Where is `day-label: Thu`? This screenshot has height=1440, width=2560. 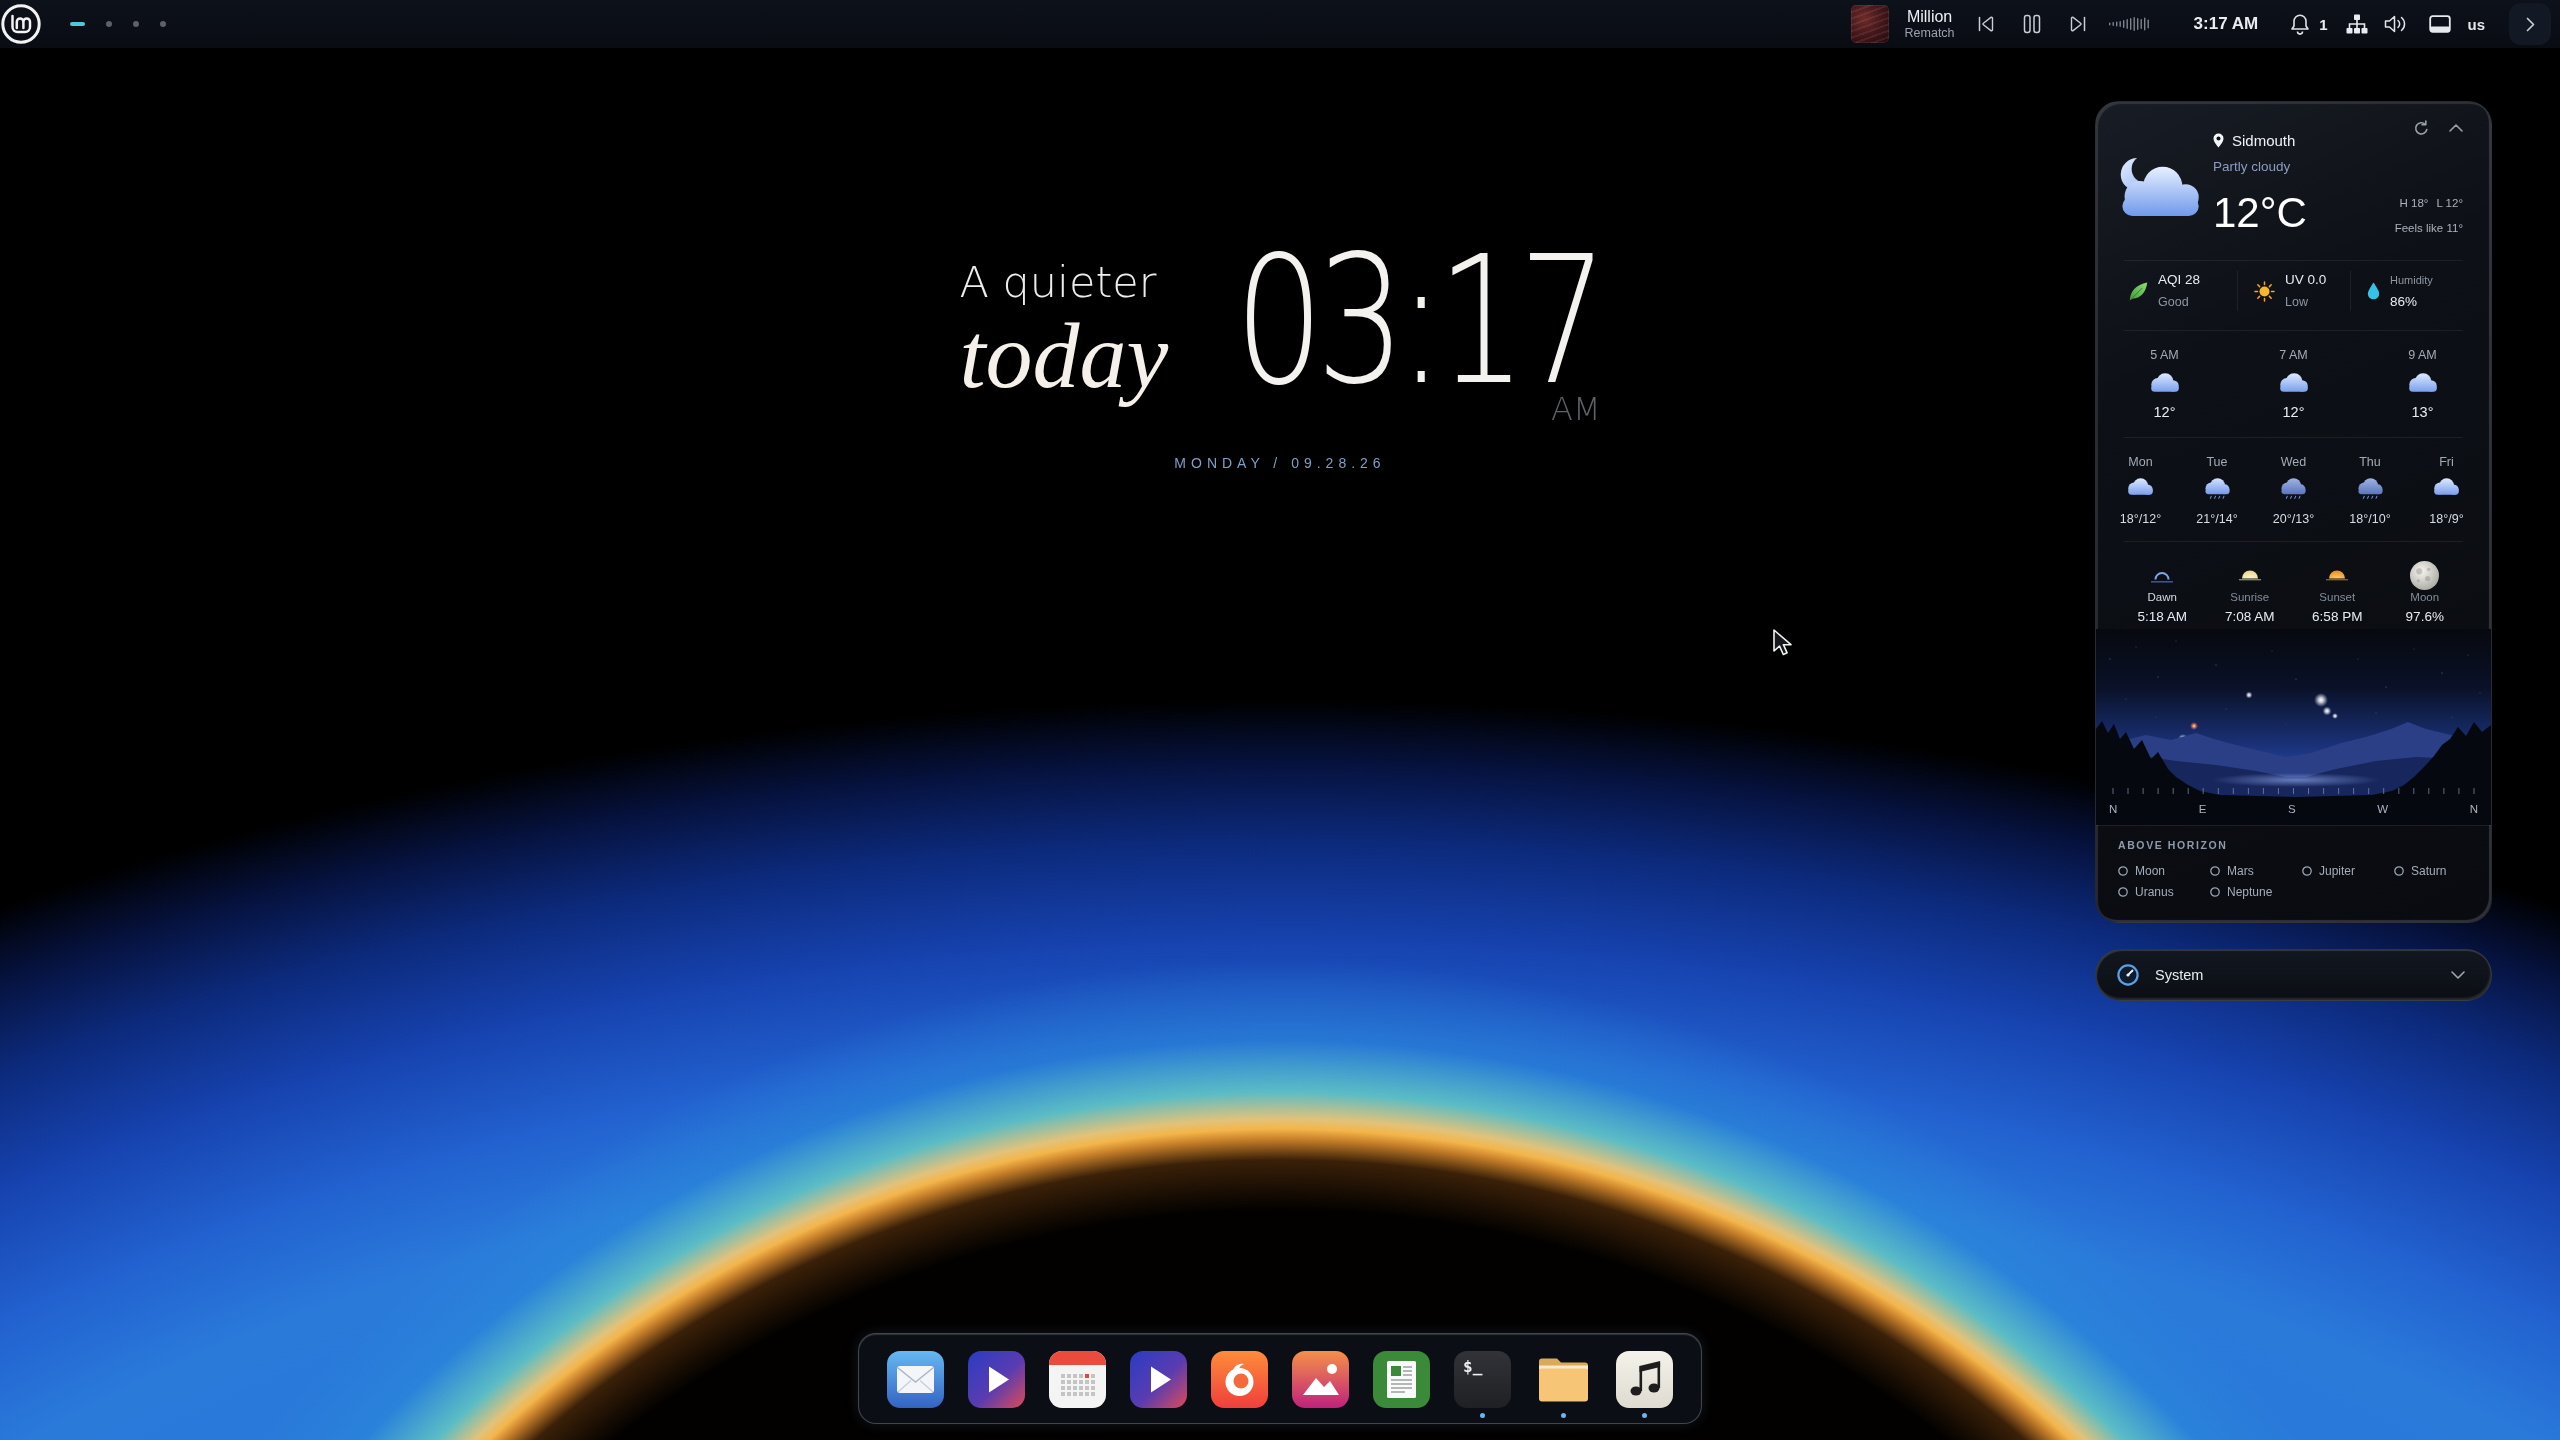 day-label: Thu is located at coordinates (2370, 462).